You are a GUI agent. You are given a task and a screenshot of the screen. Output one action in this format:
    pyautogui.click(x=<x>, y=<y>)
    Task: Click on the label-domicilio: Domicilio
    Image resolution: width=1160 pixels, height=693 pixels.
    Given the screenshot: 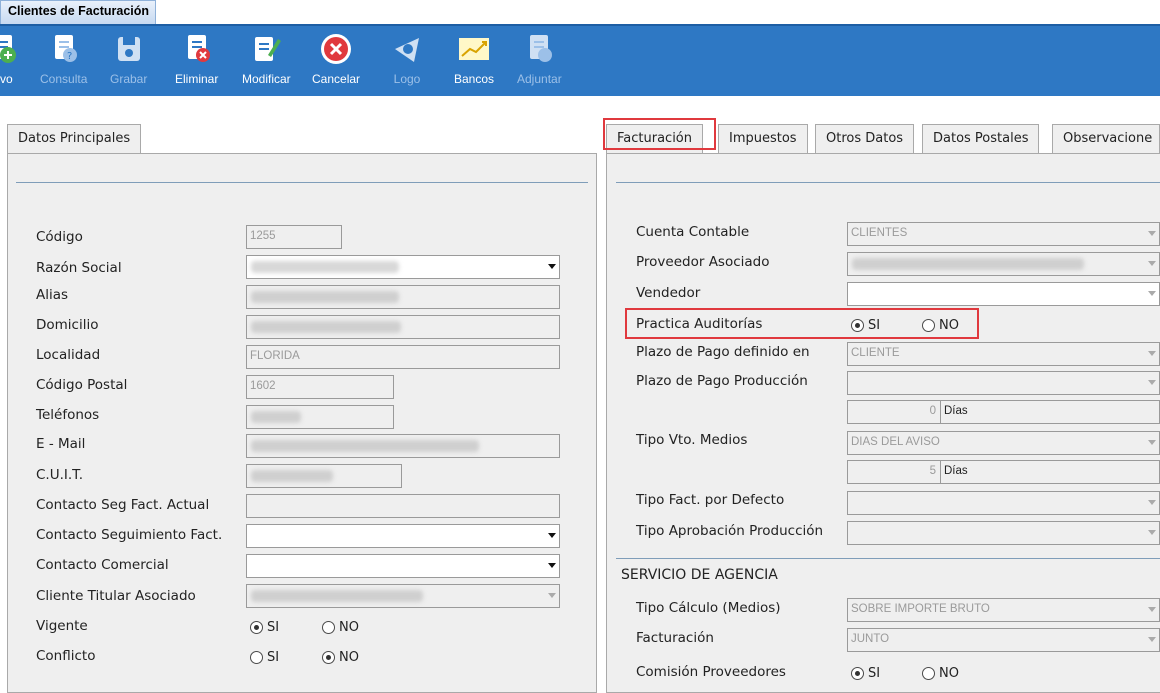 What is the action you would take?
    pyautogui.click(x=67, y=325)
    